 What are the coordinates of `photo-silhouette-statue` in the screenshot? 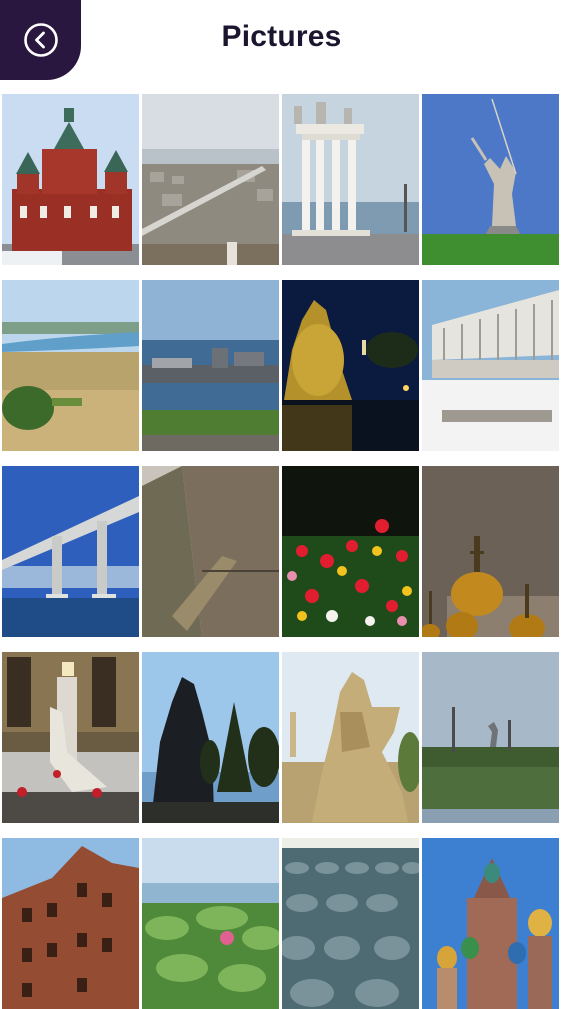 It's located at (210, 737).